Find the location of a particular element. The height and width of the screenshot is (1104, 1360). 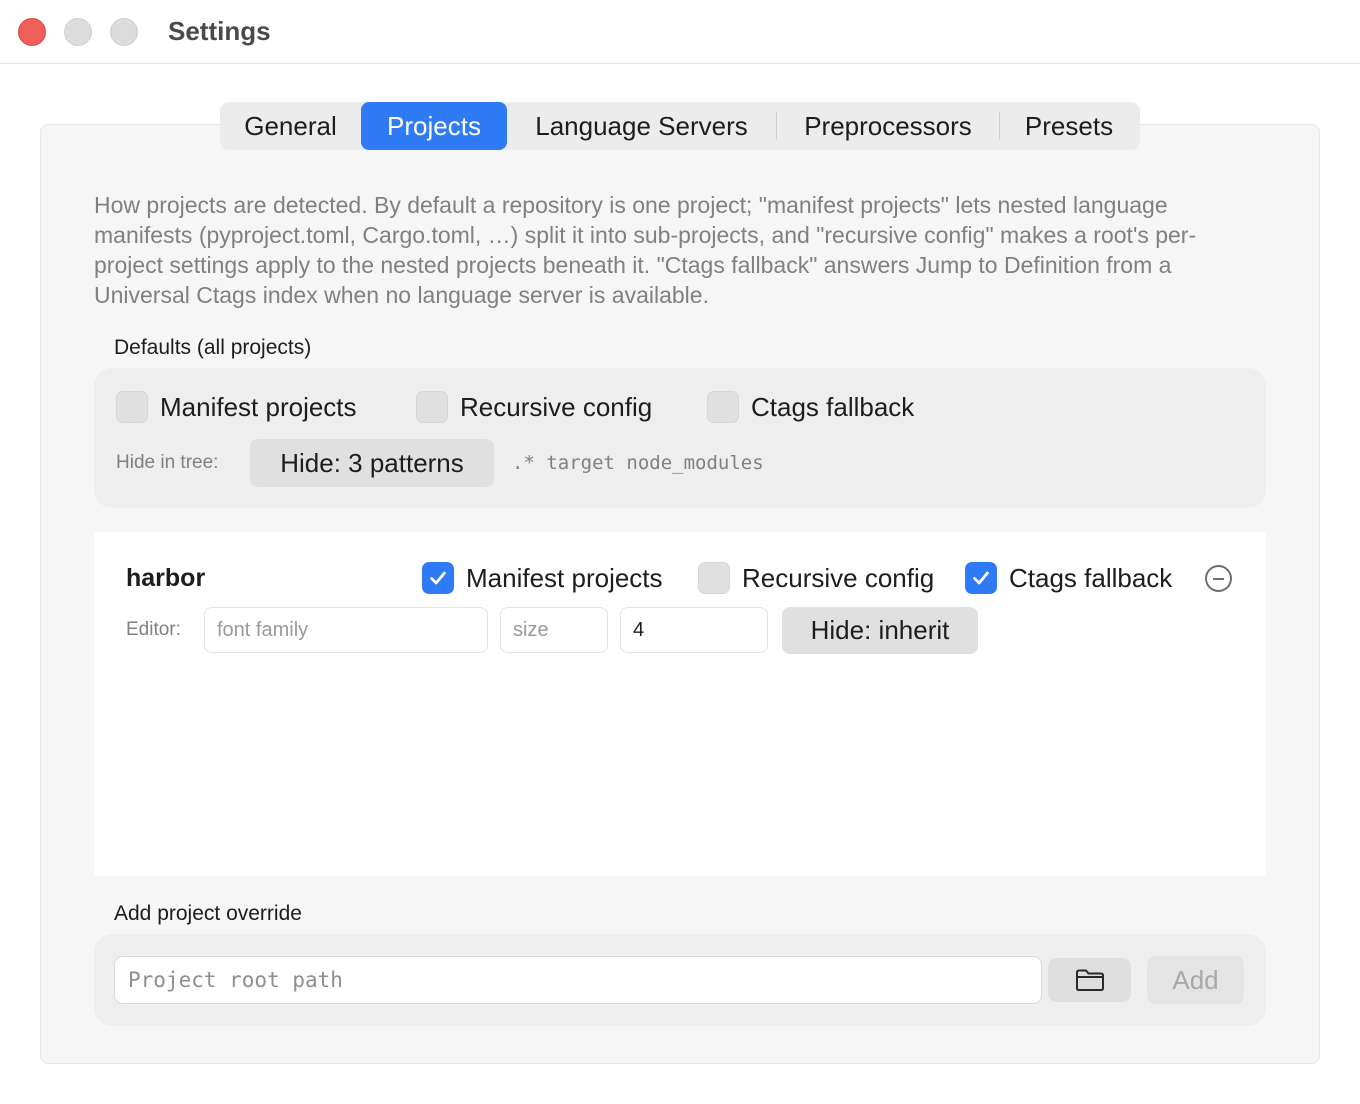

defaults-box is located at coordinates (680, 438).